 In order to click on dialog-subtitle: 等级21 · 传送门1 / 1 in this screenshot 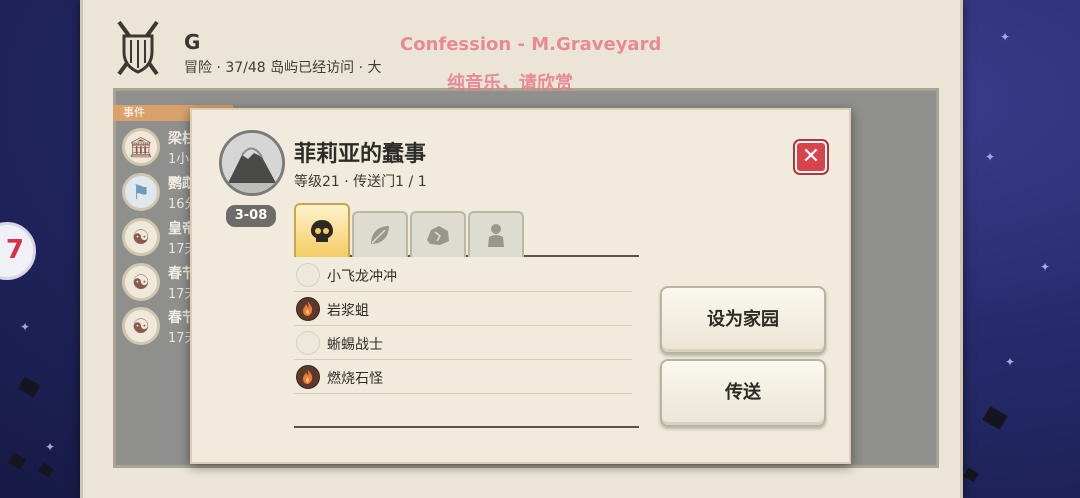, I will do `click(360, 182)`.